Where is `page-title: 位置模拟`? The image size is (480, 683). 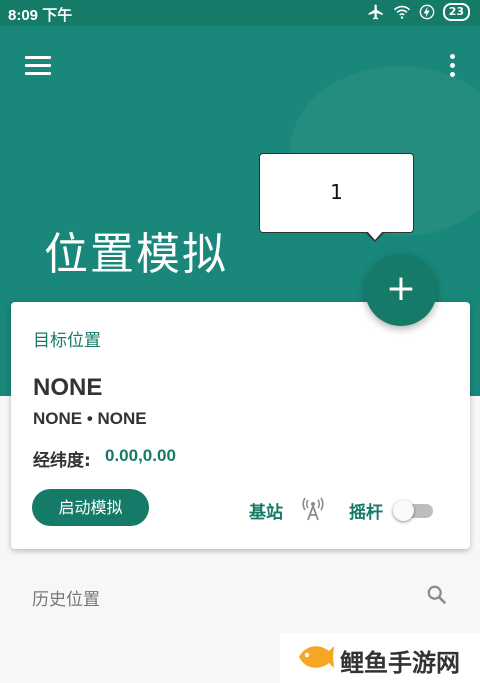 page-title: 位置模拟 is located at coordinates (136, 254).